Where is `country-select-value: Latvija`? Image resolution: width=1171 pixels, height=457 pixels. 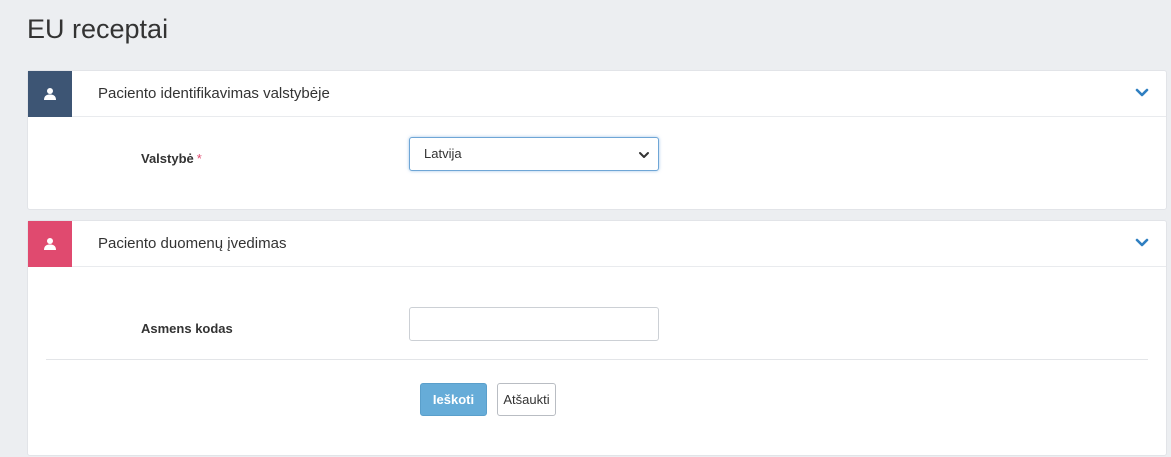
country-select-value: Latvija is located at coordinates (443, 153).